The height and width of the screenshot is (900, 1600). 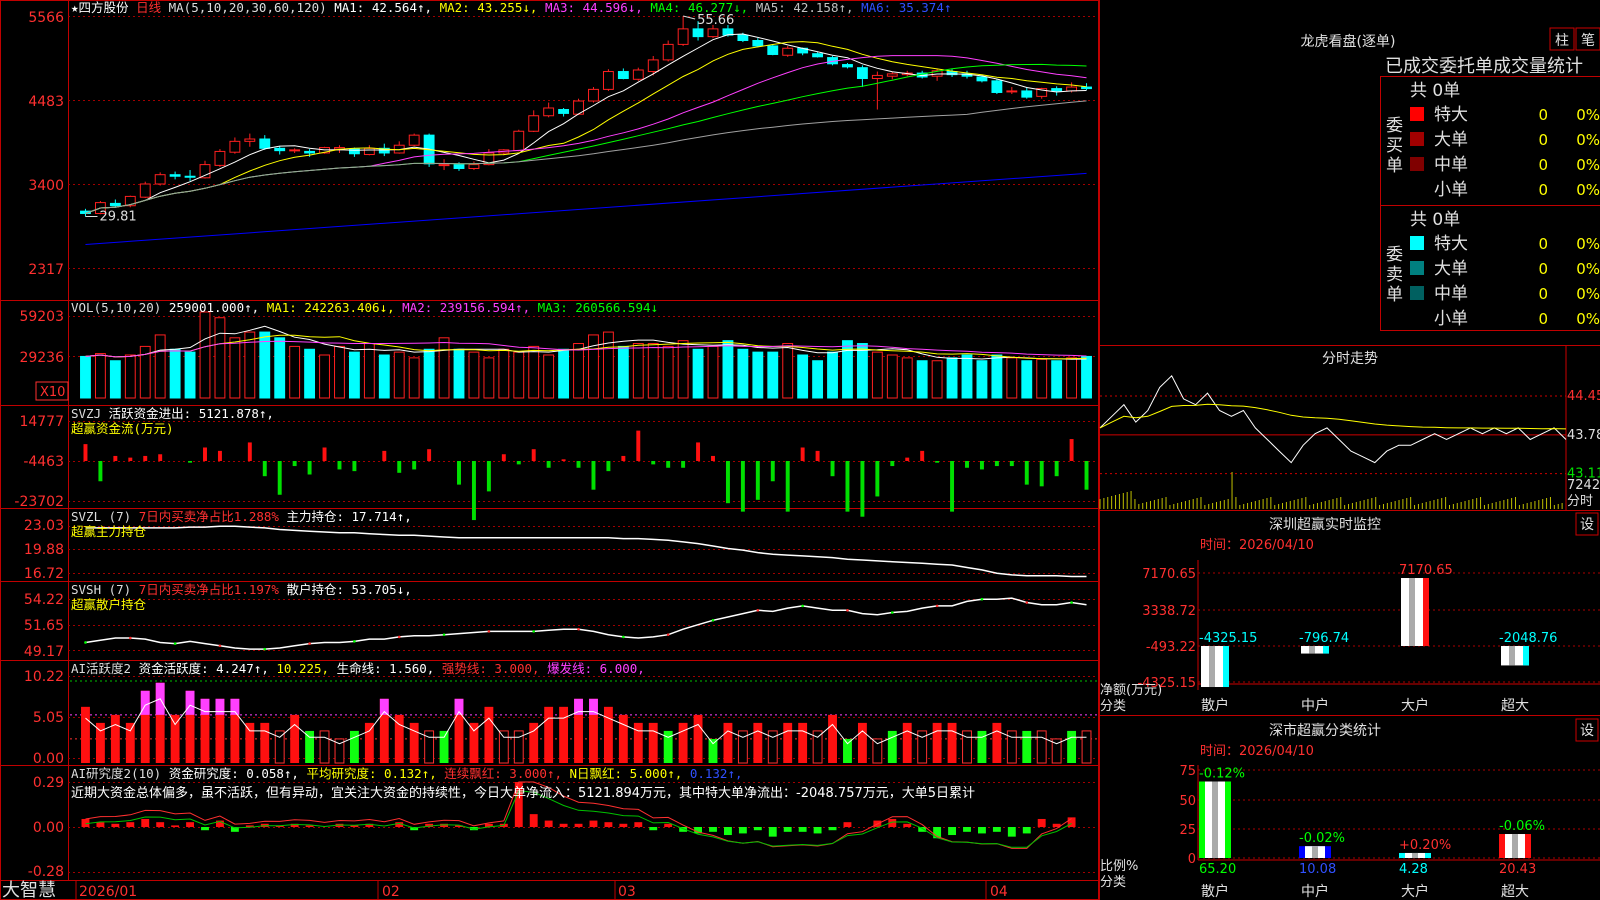 I want to click on ma3-value: MA3: 44.596↓,, so click(x=593, y=7).